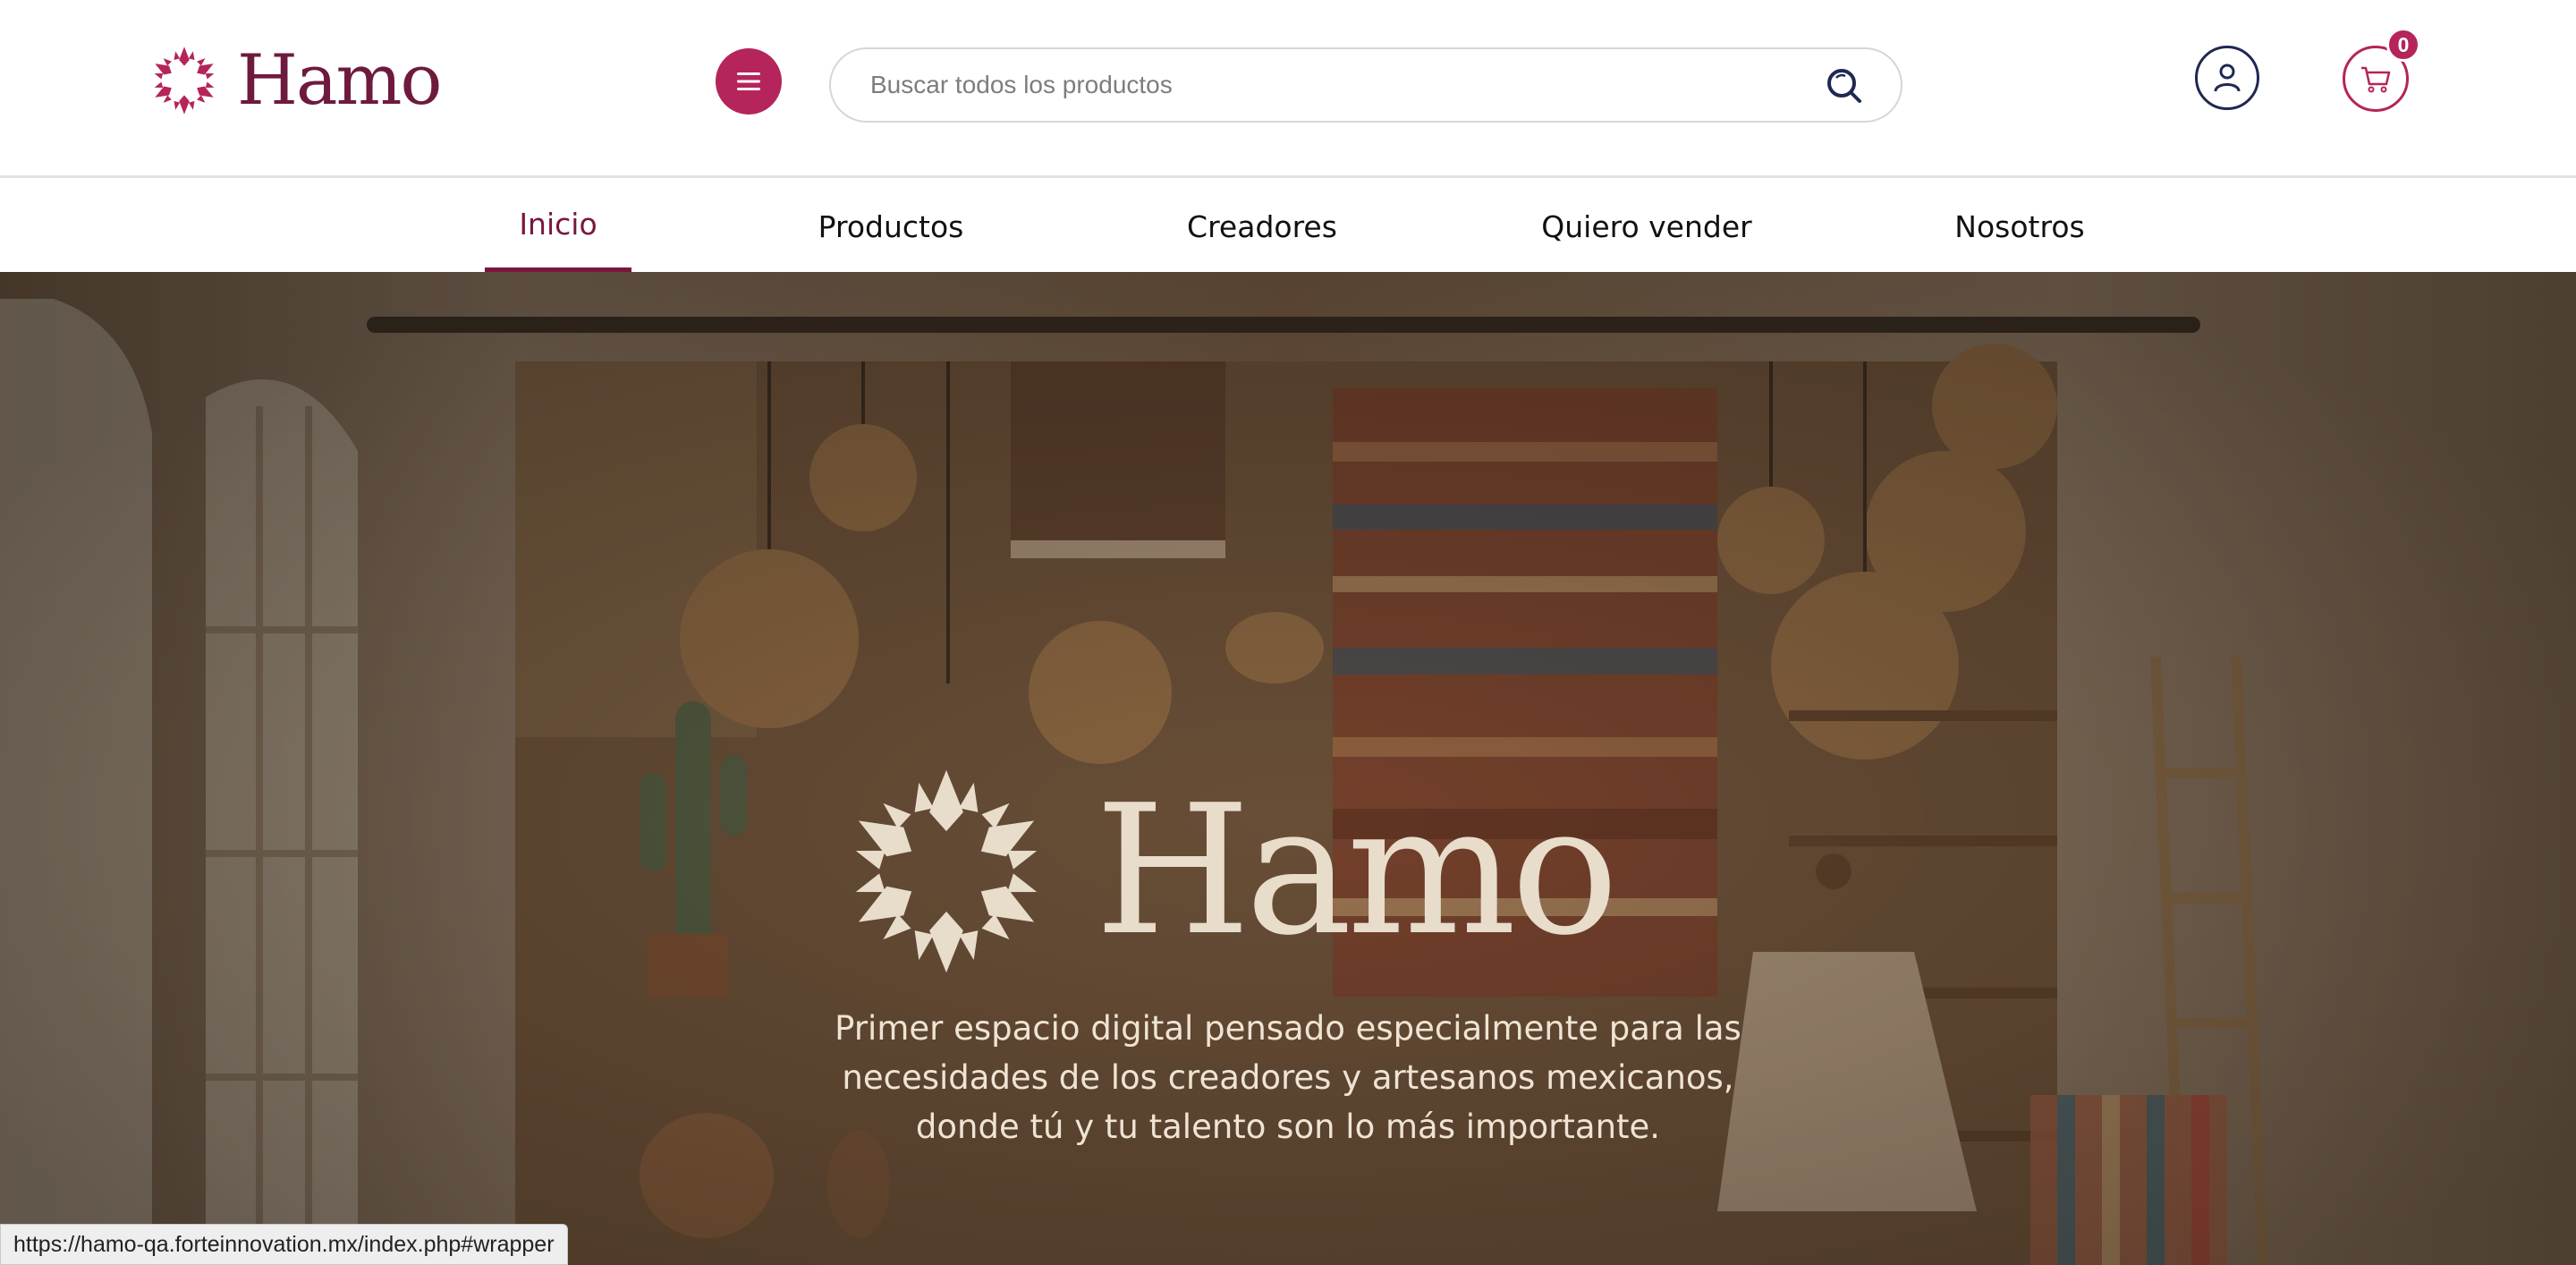 The width and height of the screenshot is (2576, 1265). I want to click on menu-button, so click(749, 81).